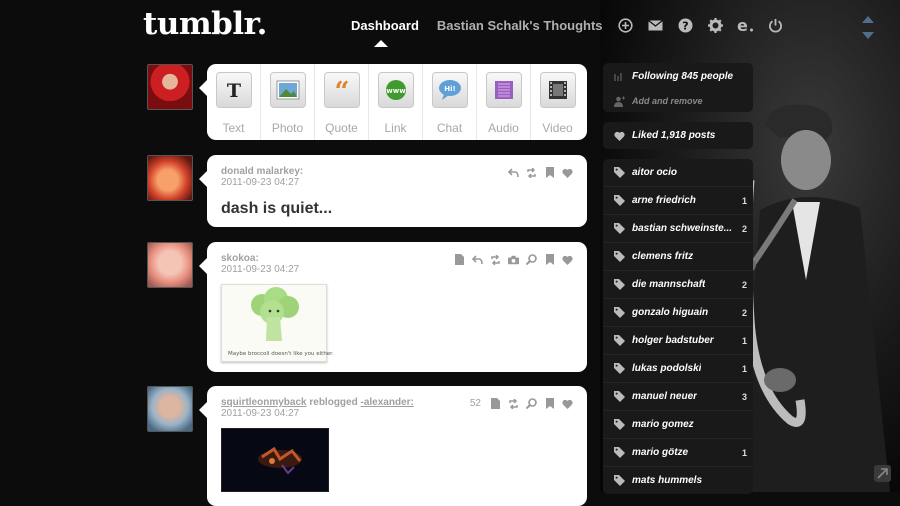  Describe the element at coordinates (678, 172) in the screenshot. I see `tag-item: aitor ocio` at that location.